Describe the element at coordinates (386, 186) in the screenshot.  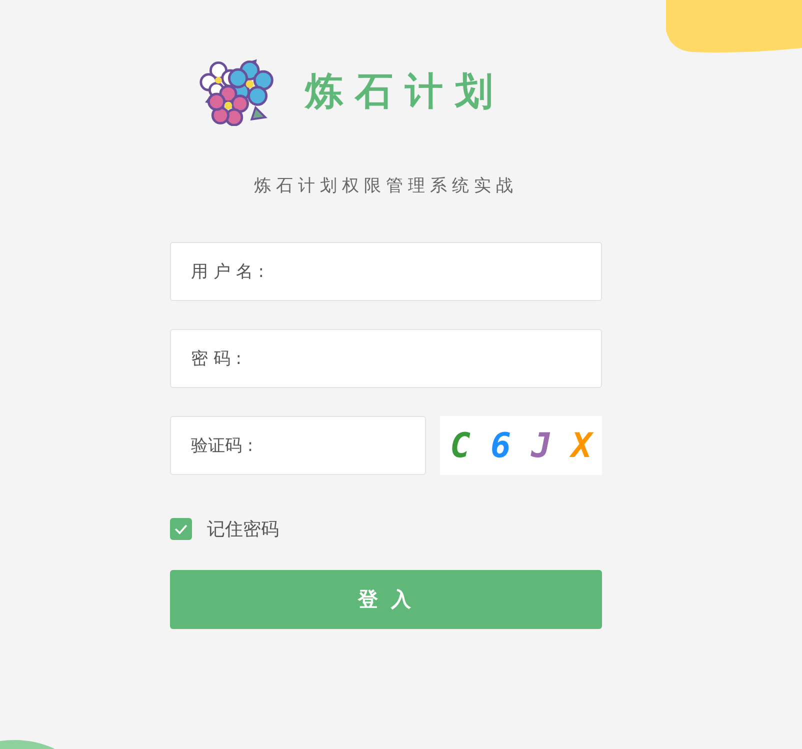
I see `app-subtitle: 炼石计划权限管理系统实战` at that location.